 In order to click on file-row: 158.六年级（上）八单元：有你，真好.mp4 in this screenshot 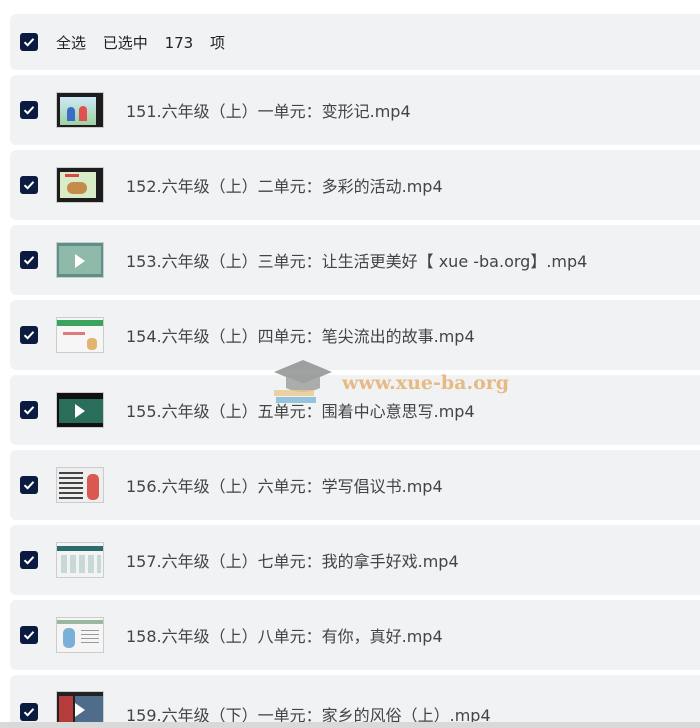, I will do `click(355, 635)`.